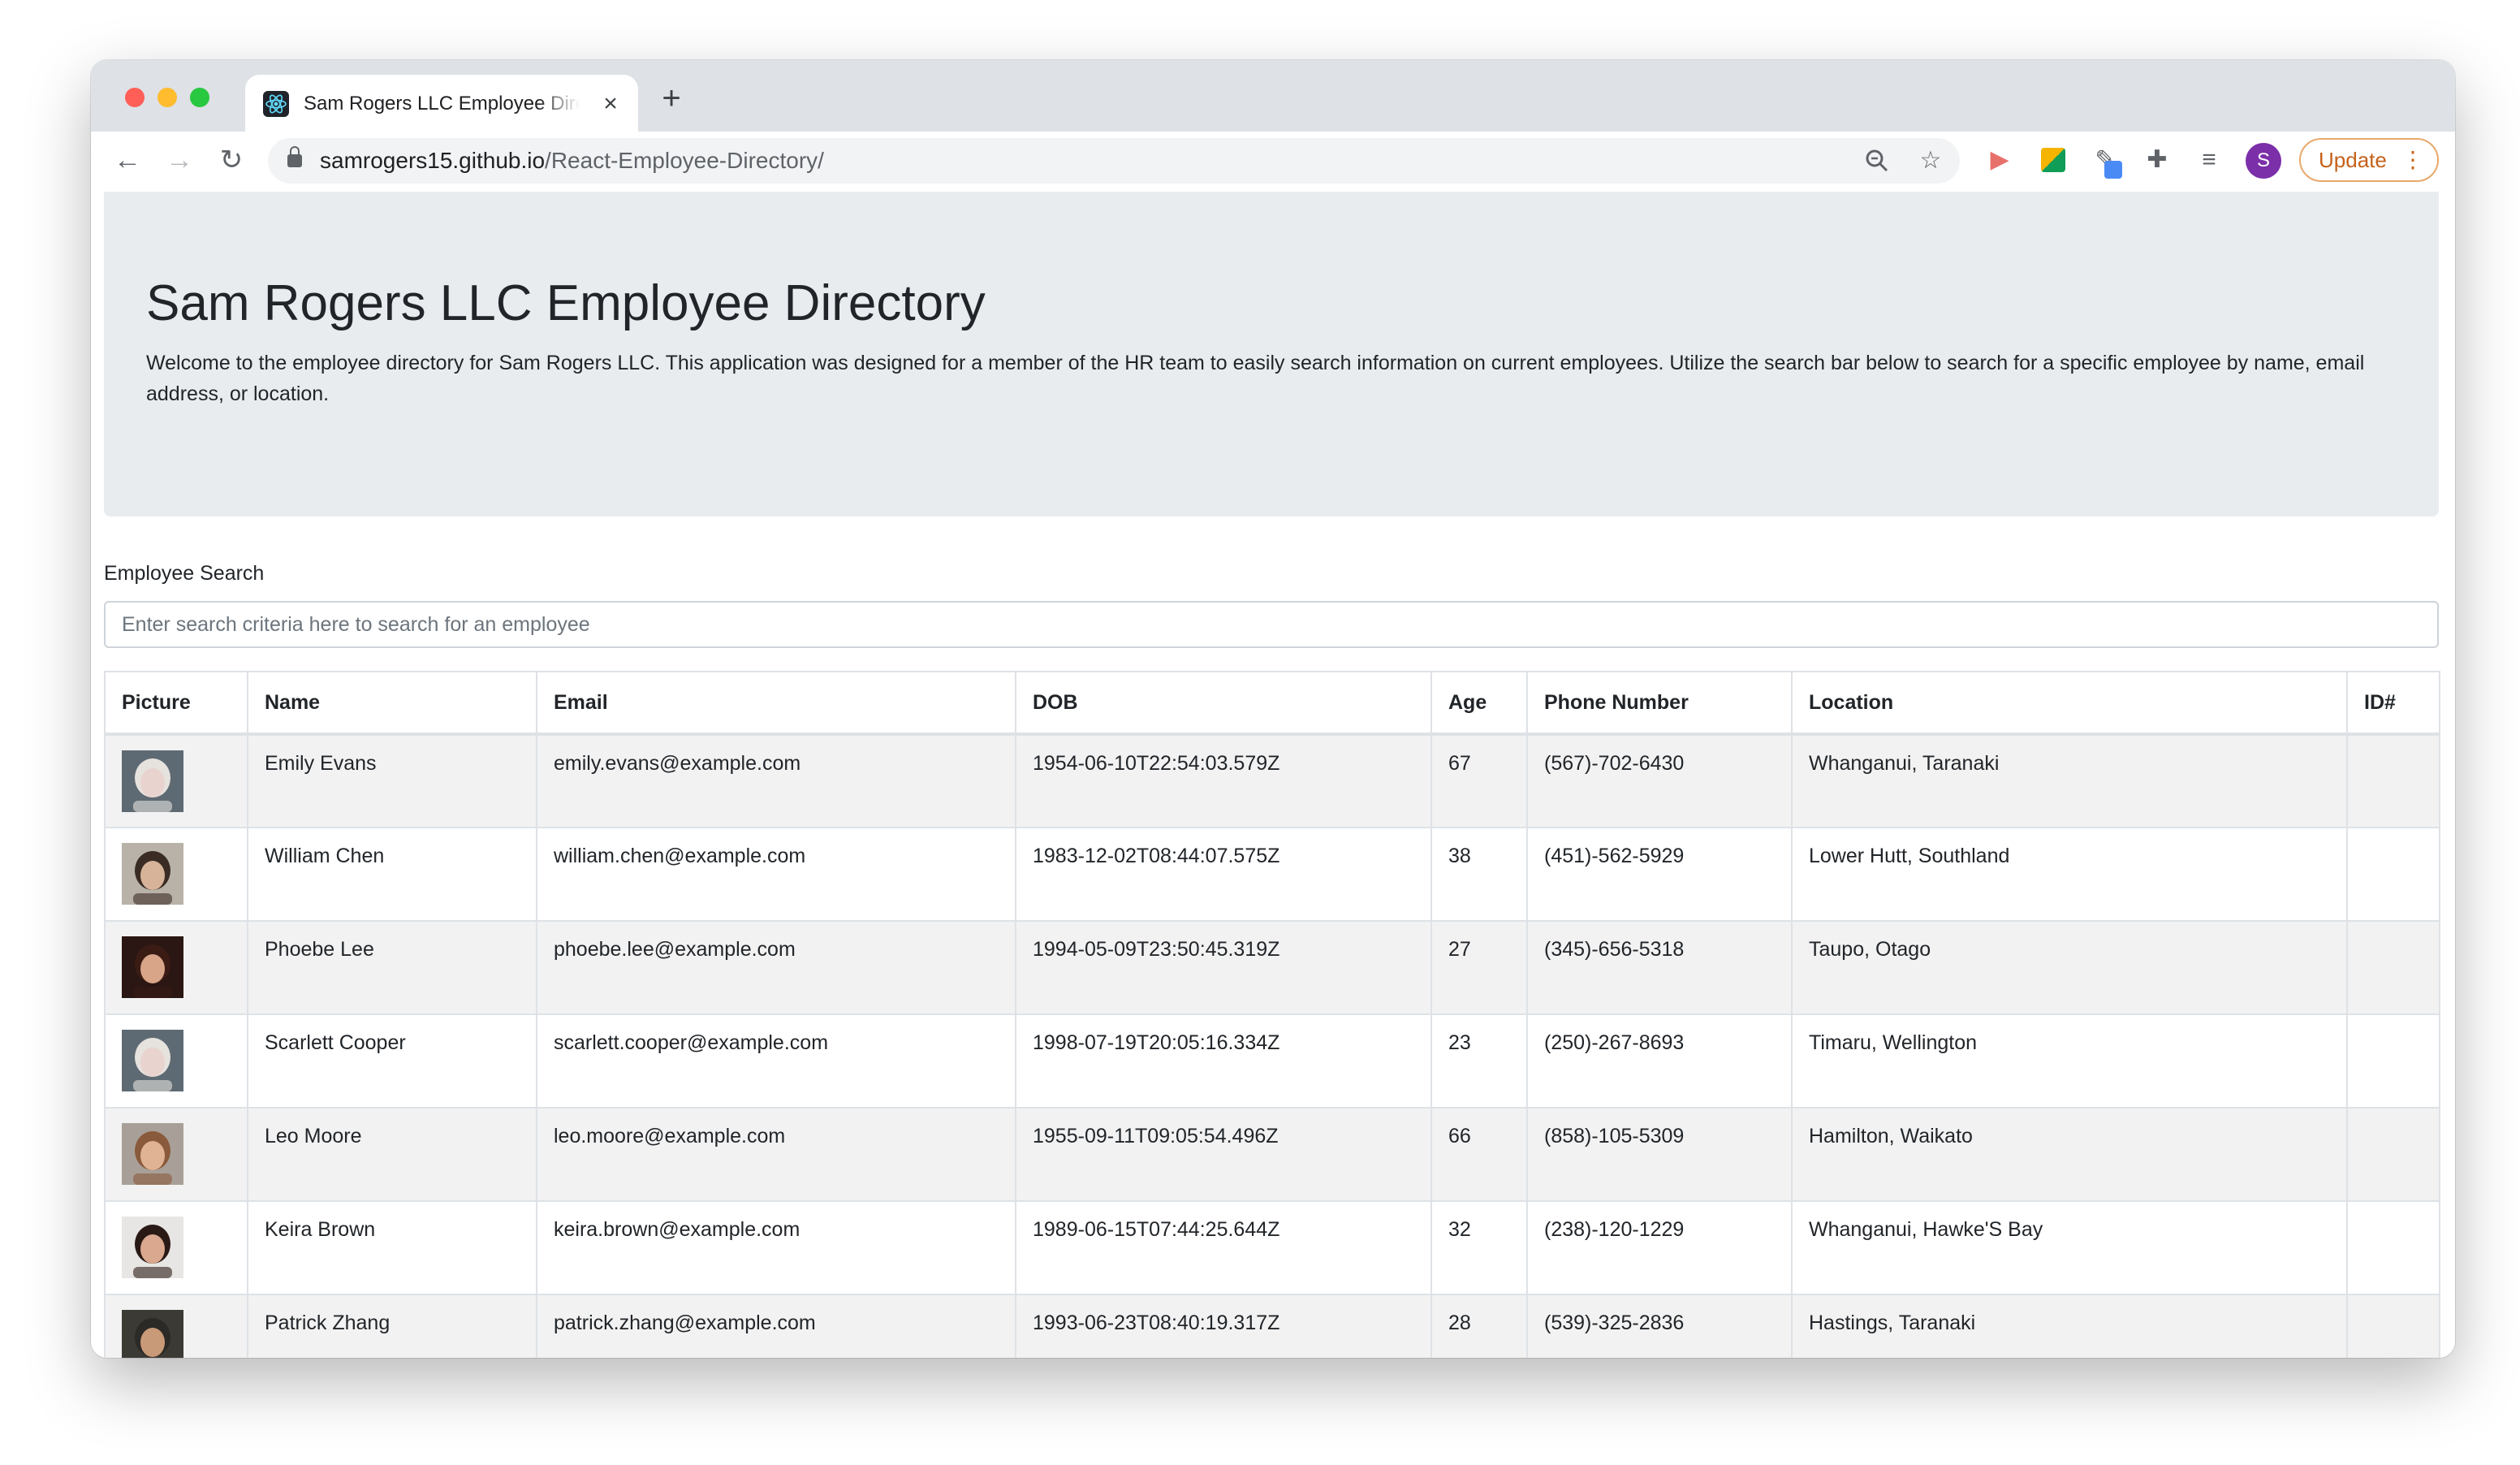  What do you see at coordinates (776, 875) in the screenshot?
I see `employee-email: william.chen@example.com` at bounding box center [776, 875].